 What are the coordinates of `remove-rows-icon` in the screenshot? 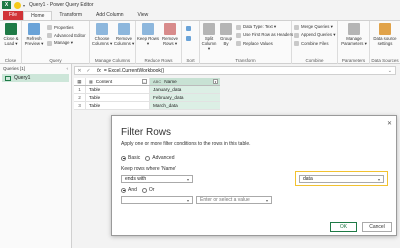 It's located at (170, 29).